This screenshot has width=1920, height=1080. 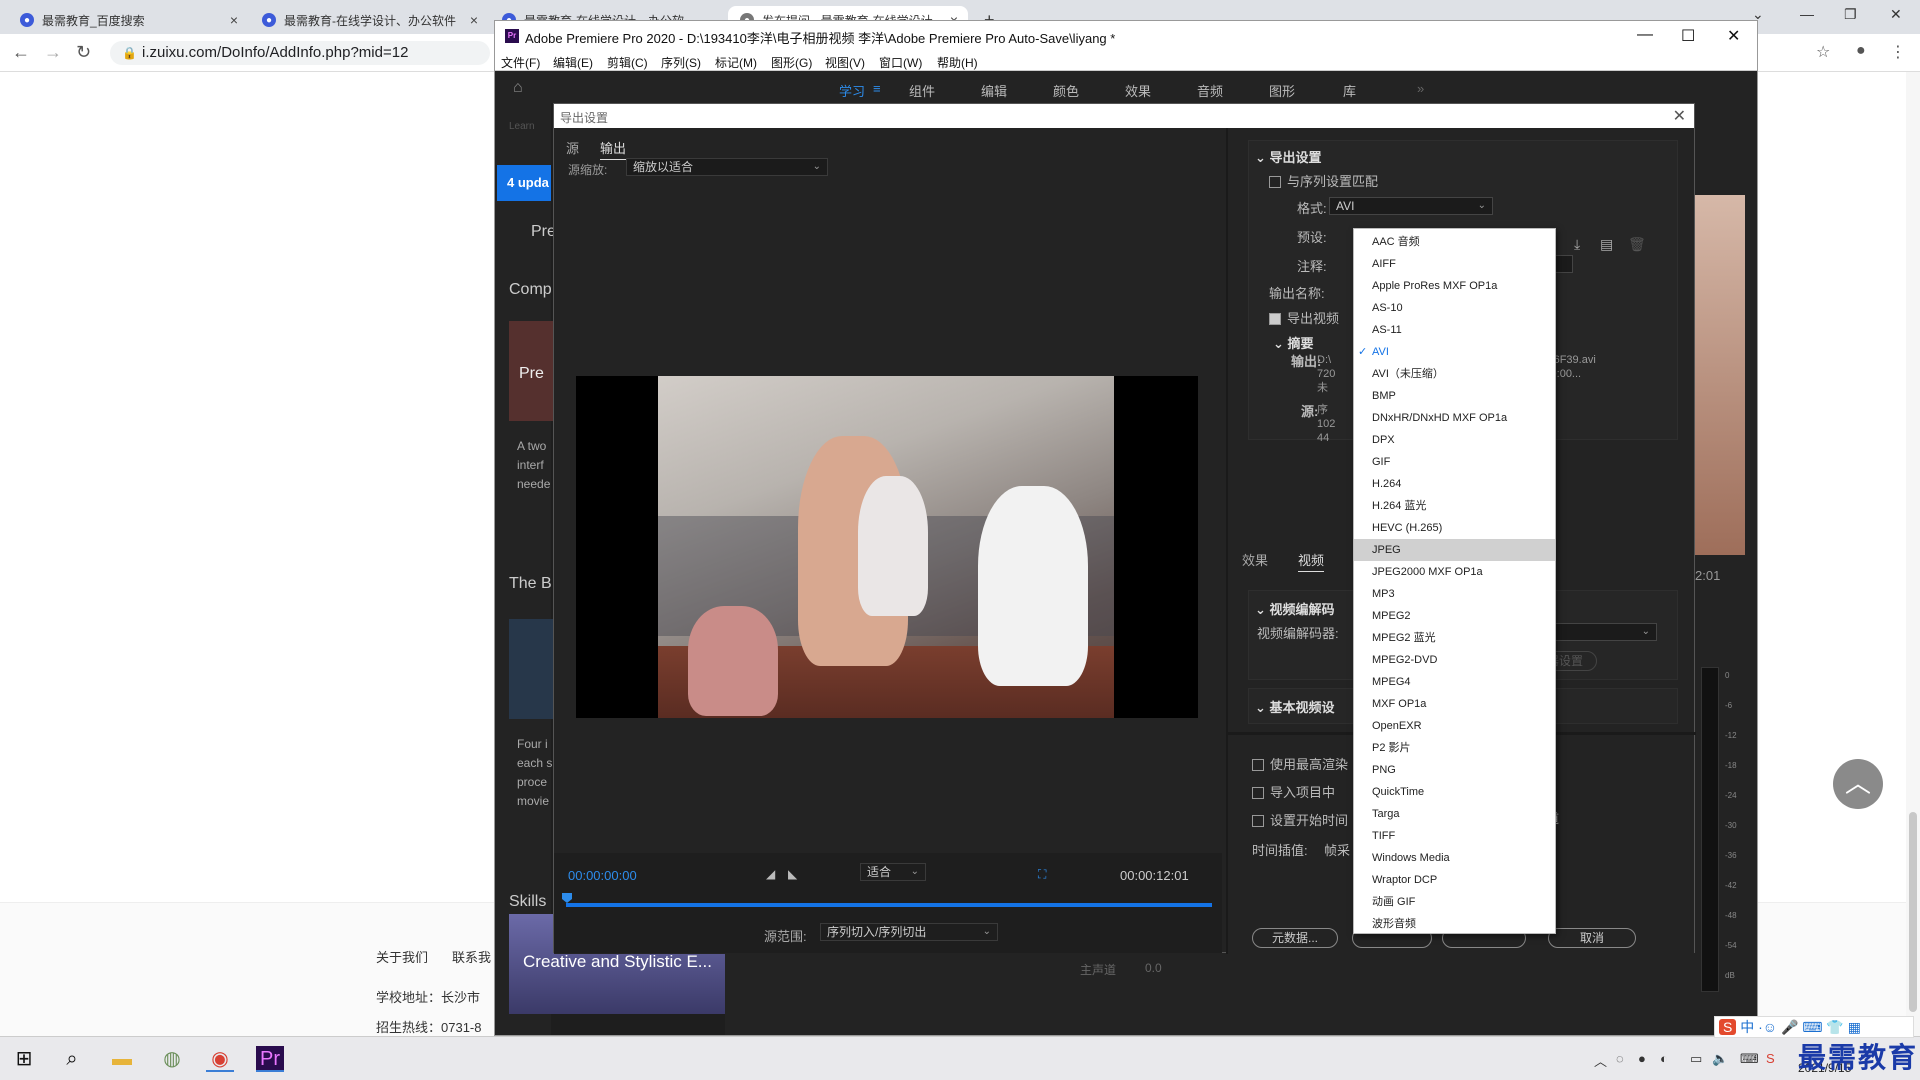 I want to click on format-option: ✓ AVI, so click(x=1454, y=352).